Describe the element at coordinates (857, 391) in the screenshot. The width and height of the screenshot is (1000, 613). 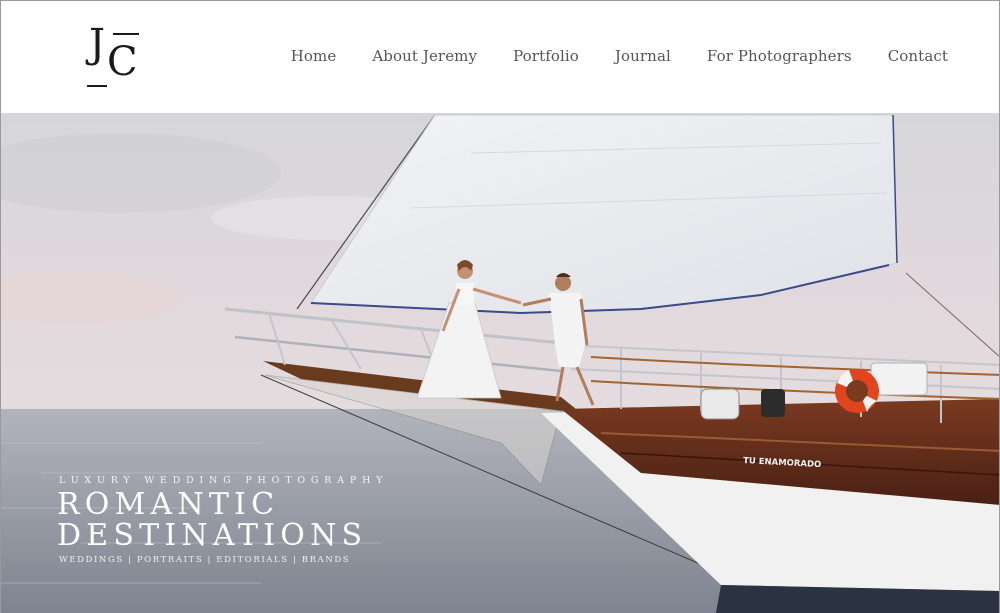
I see `life-ring-icon` at that location.